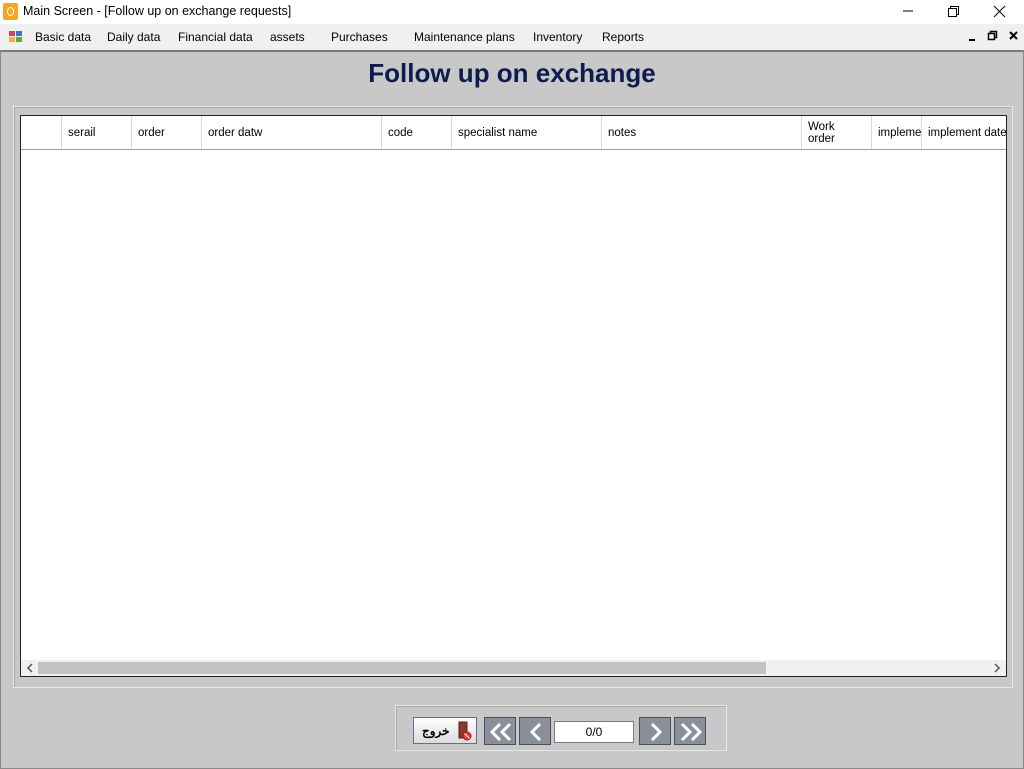 The image size is (1024, 769). What do you see at coordinates (837, 132) in the screenshot?
I see `column-header-work-order: Work order` at bounding box center [837, 132].